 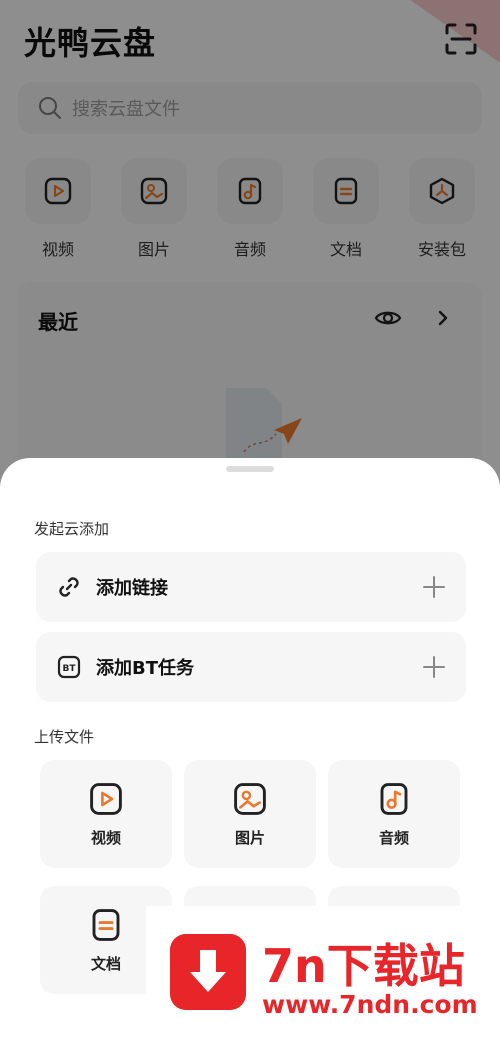 I want to click on video-icon, so click(x=106, y=798).